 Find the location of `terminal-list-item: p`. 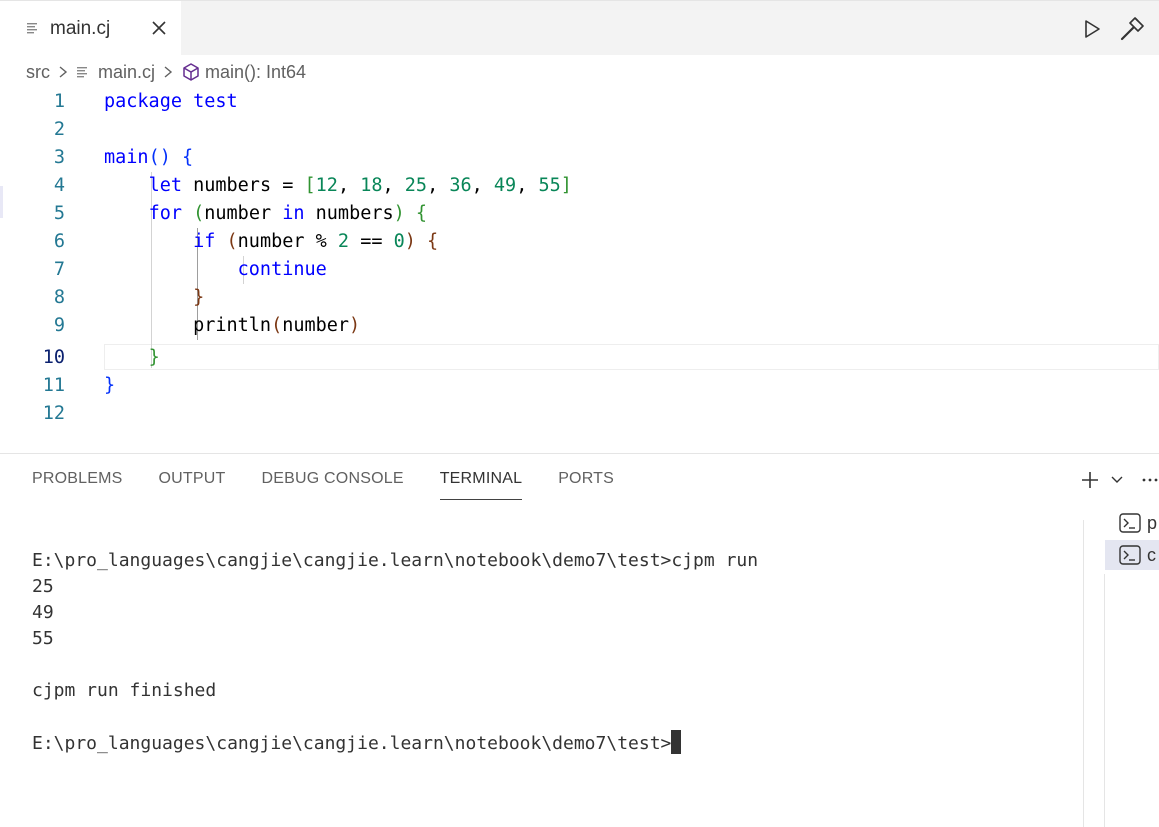

terminal-list-item: p is located at coordinates (1132, 523).